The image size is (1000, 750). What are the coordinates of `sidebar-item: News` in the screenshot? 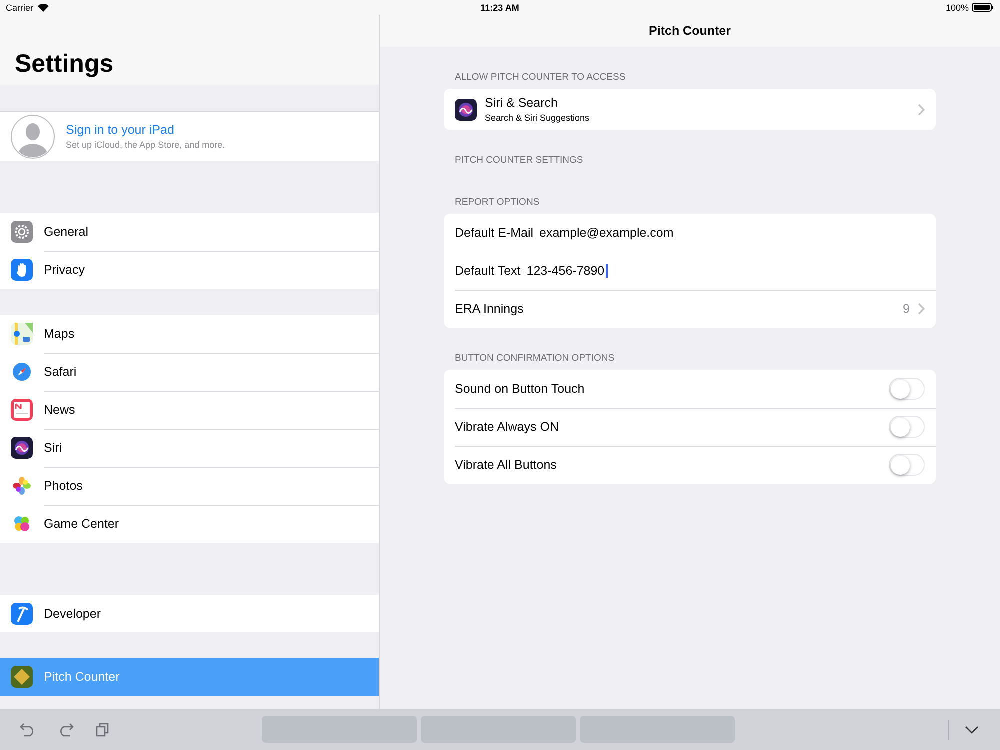 It's located at (189, 410).